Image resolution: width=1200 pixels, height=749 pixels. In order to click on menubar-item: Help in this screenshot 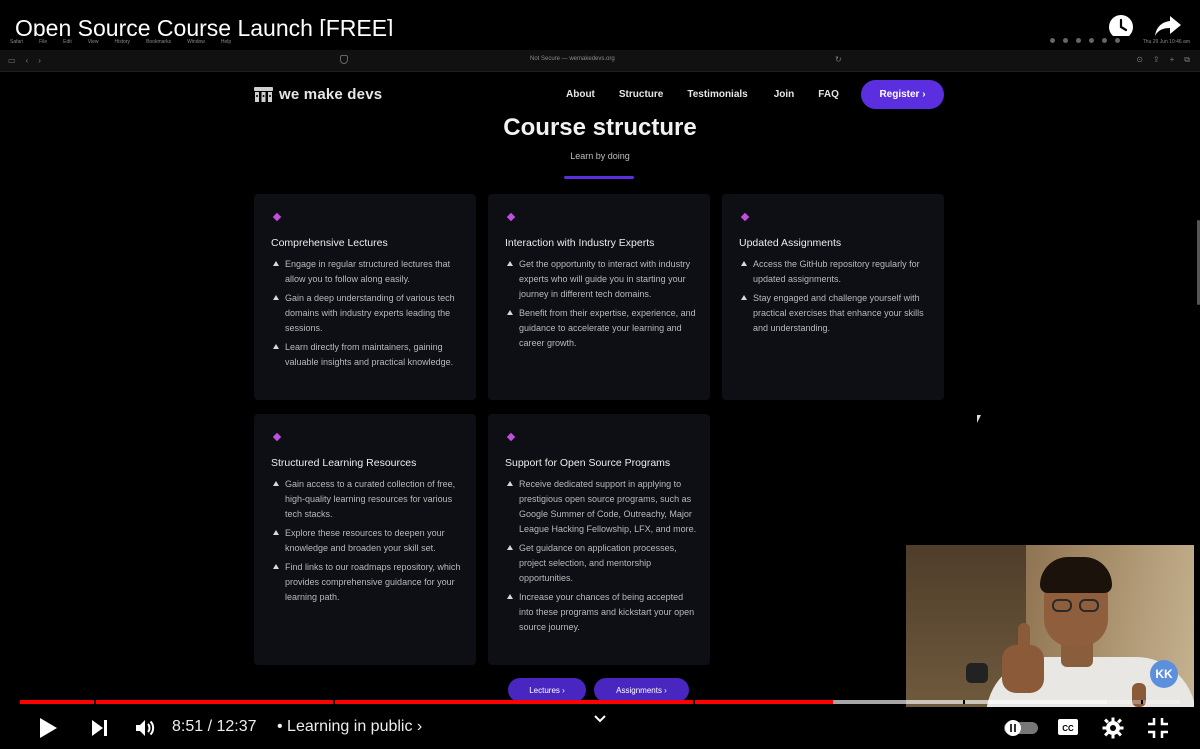, I will do `click(226, 42)`.